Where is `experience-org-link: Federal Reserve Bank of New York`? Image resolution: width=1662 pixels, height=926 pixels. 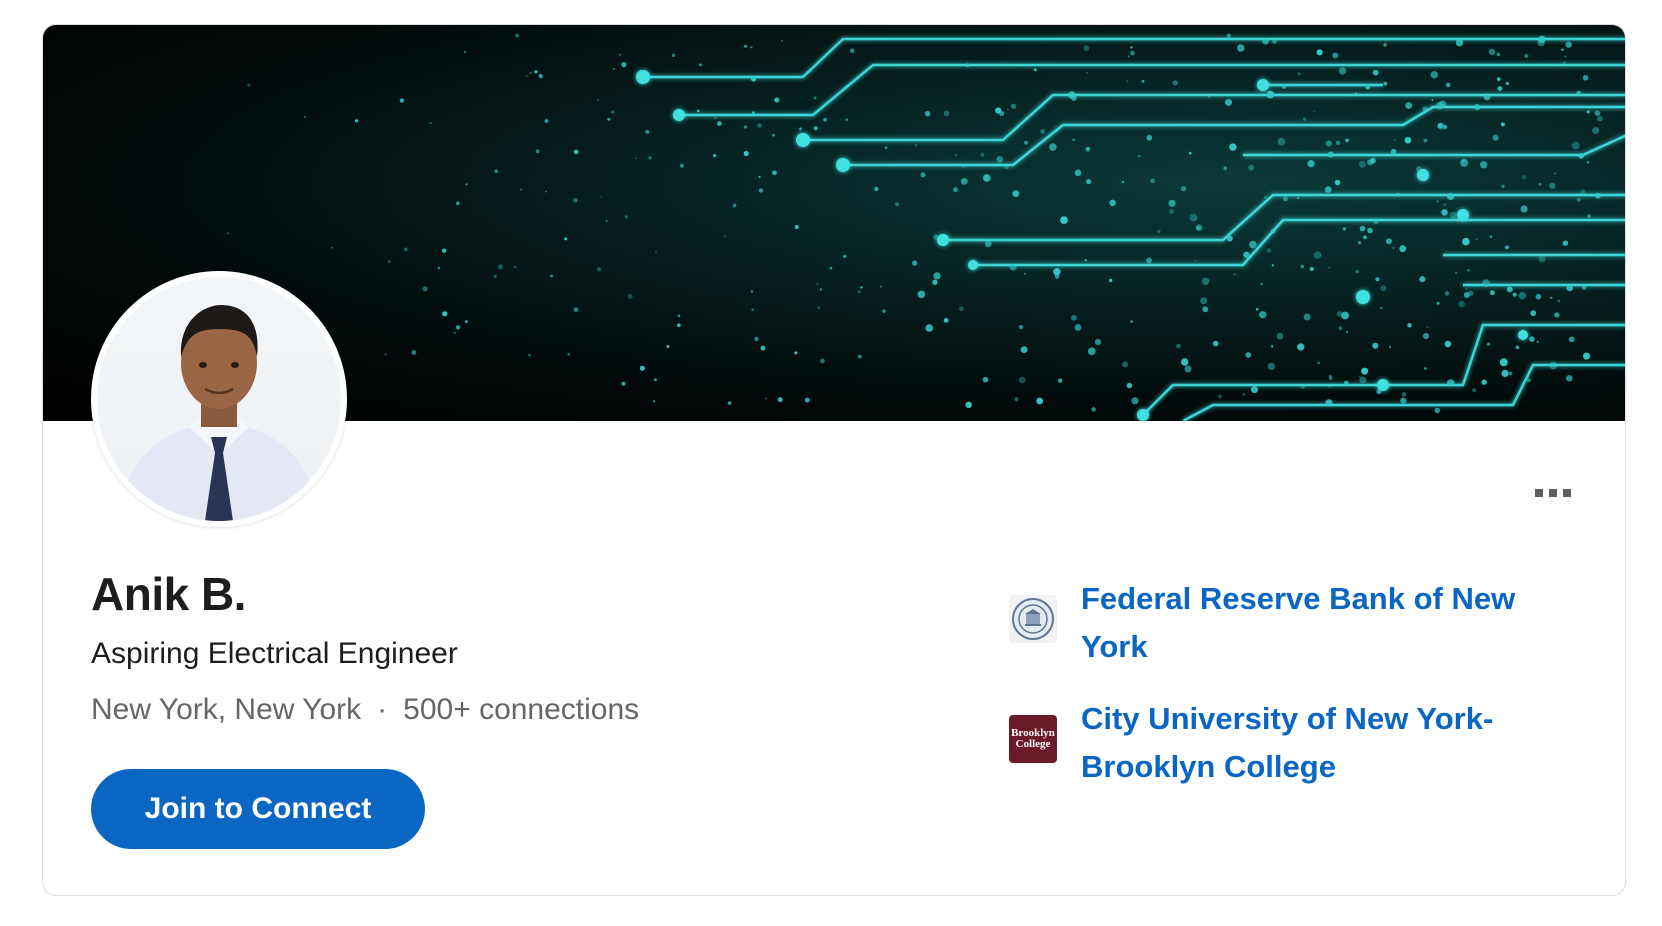 experience-org-link: Federal Reserve Bank of New York is located at coordinates (1280, 623).